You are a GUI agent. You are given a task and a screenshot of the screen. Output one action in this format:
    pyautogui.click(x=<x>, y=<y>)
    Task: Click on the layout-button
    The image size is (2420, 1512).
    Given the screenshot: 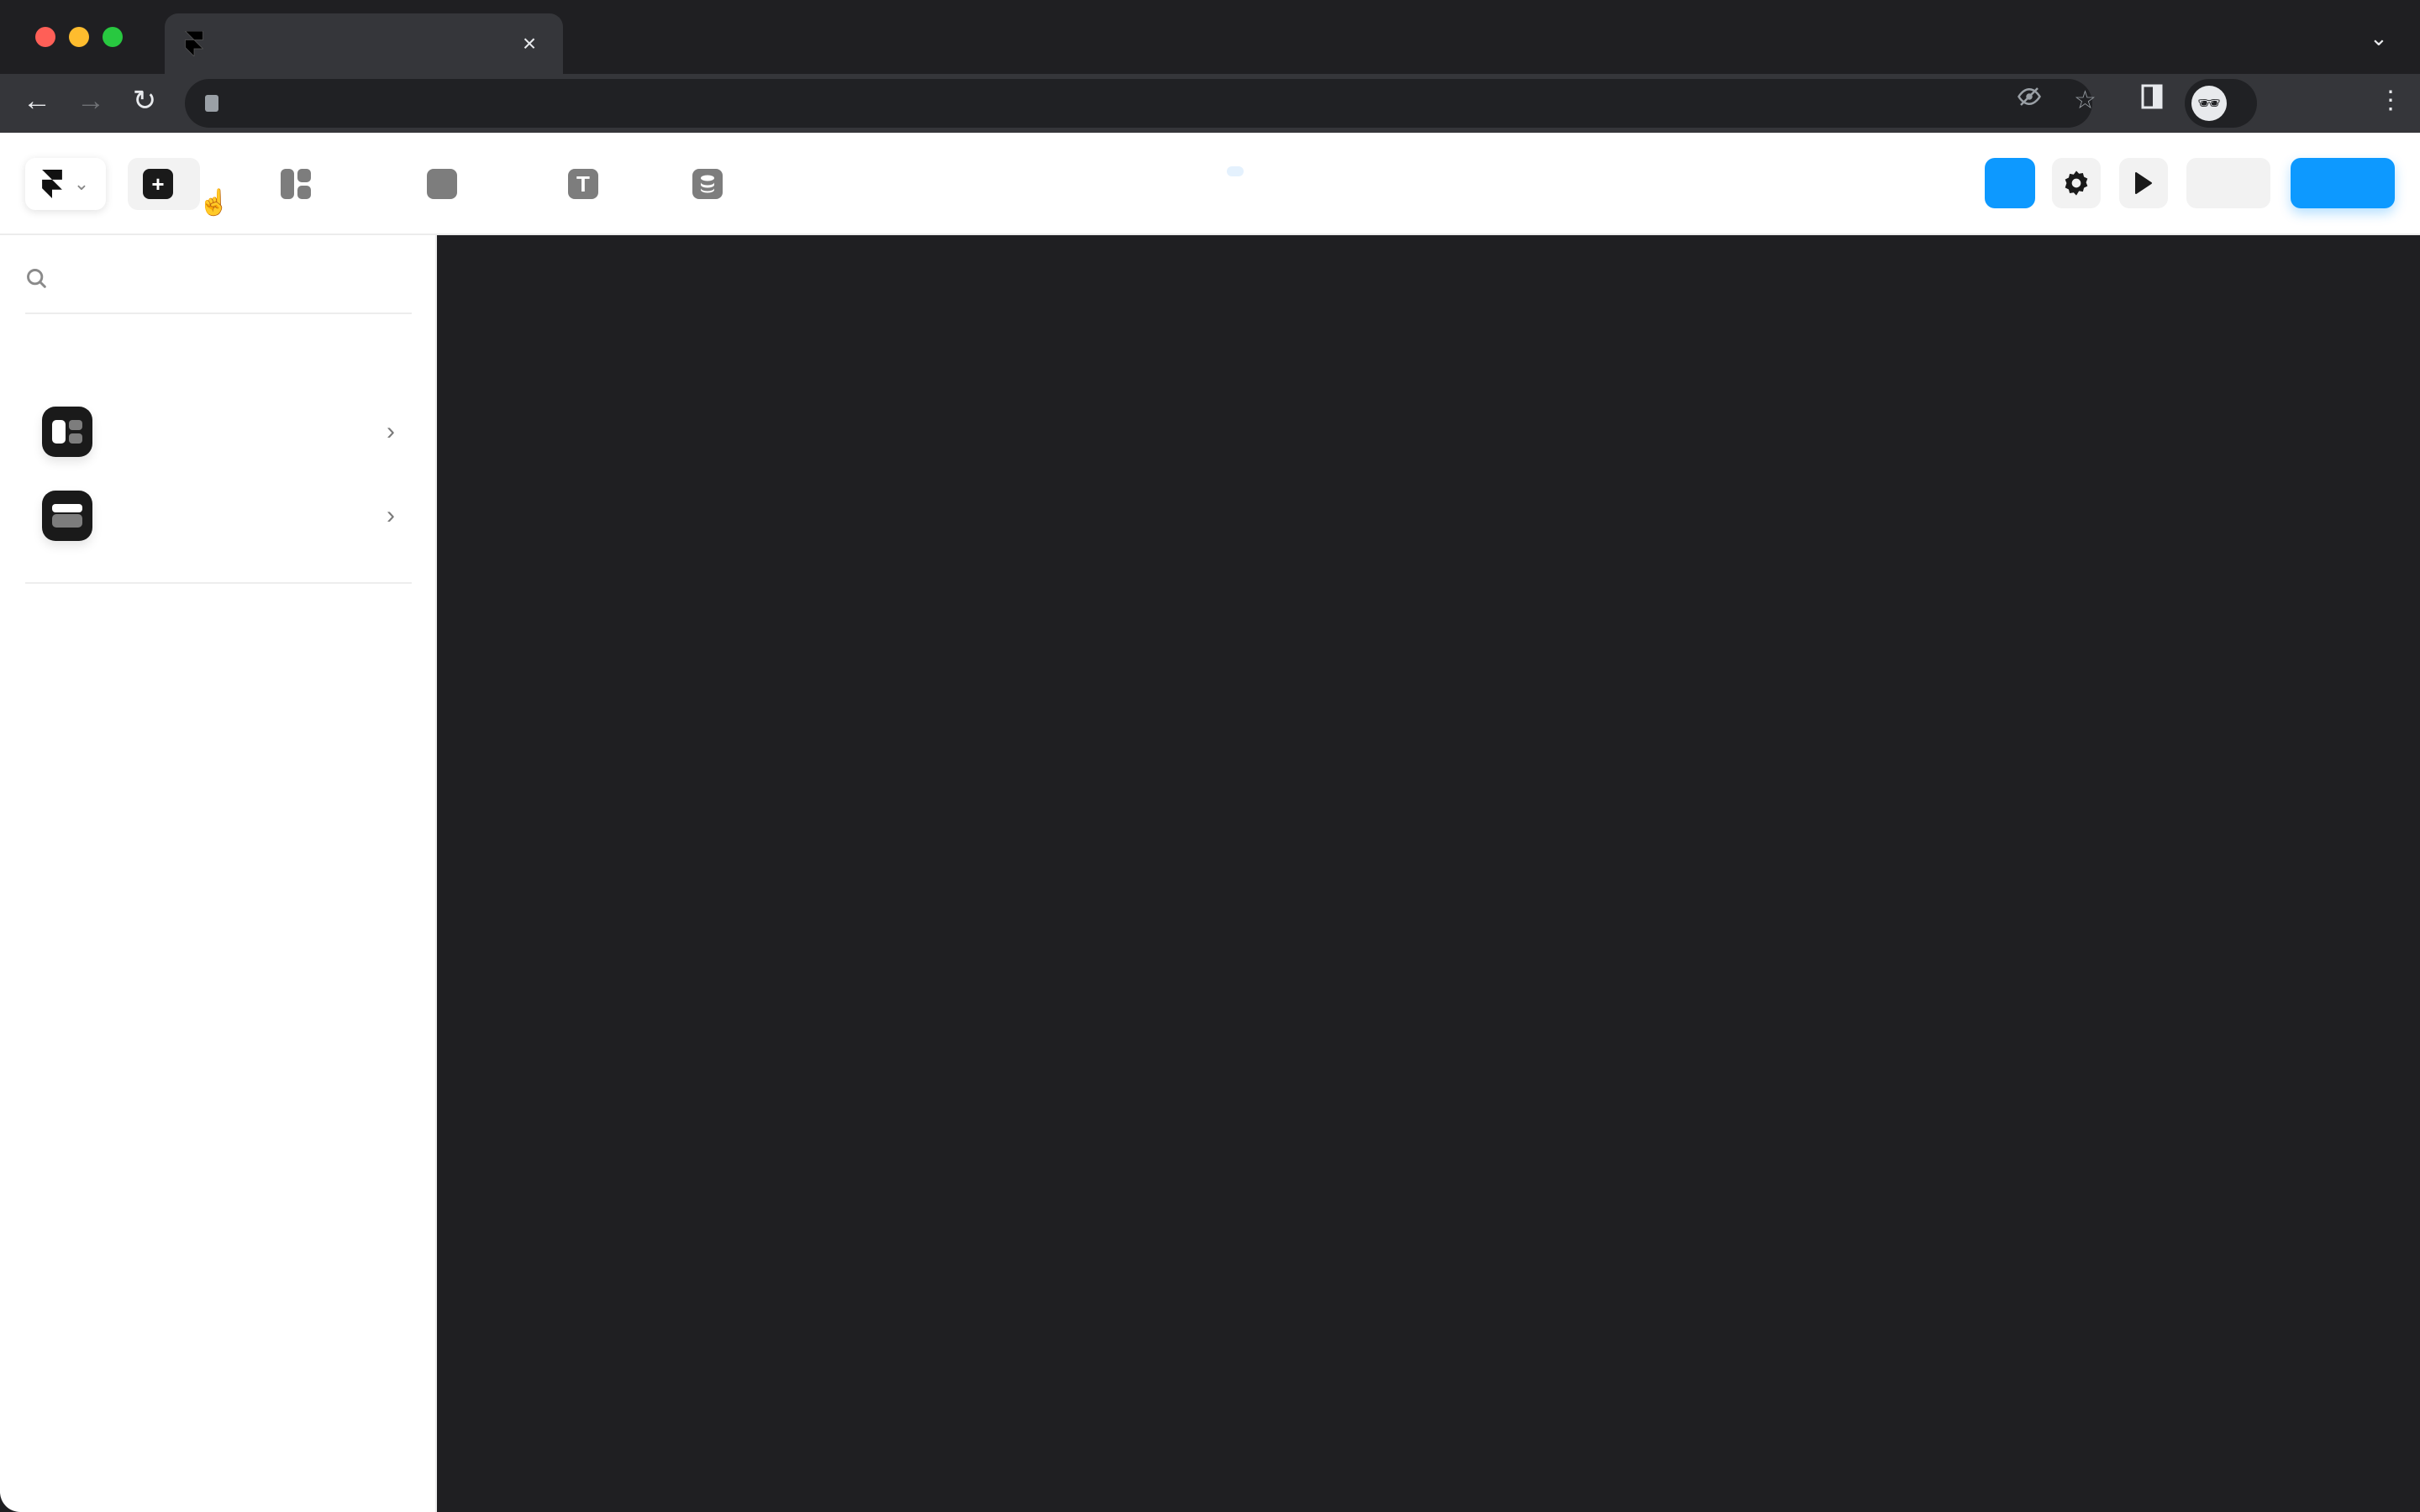 What is the action you would take?
    pyautogui.click(x=302, y=184)
    